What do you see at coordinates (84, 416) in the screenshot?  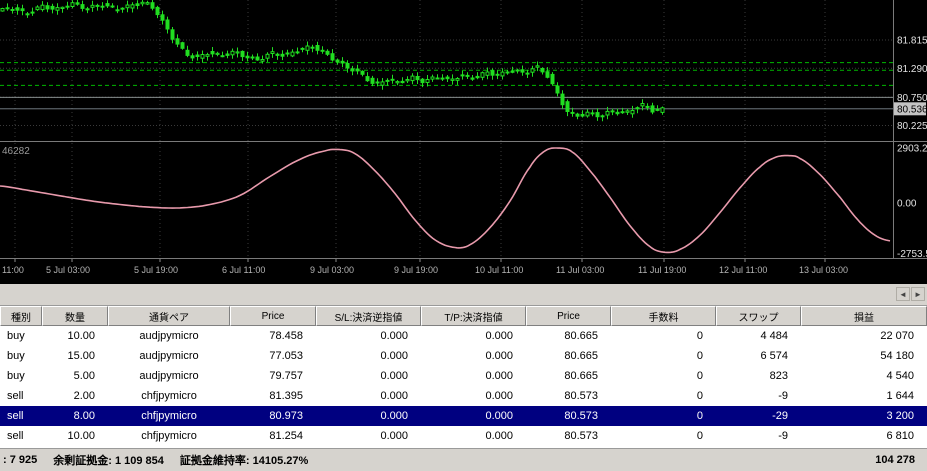 I see `cell-volume: 8.00` at bounding box center [84, 416].